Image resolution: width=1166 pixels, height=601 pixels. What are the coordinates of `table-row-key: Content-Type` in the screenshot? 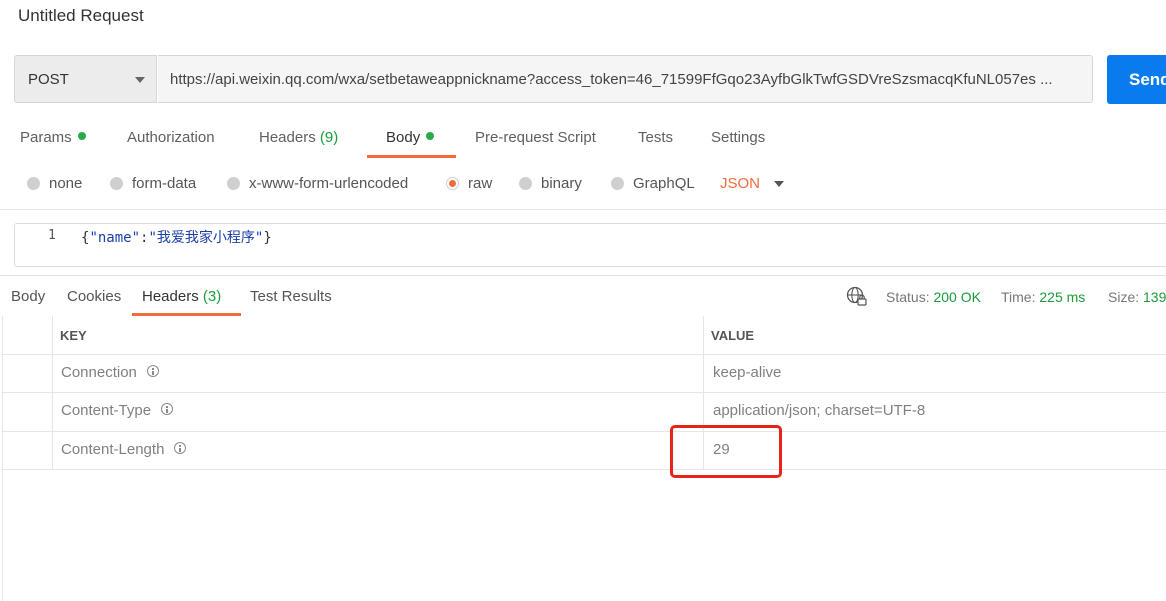 It's located at (117, 411).